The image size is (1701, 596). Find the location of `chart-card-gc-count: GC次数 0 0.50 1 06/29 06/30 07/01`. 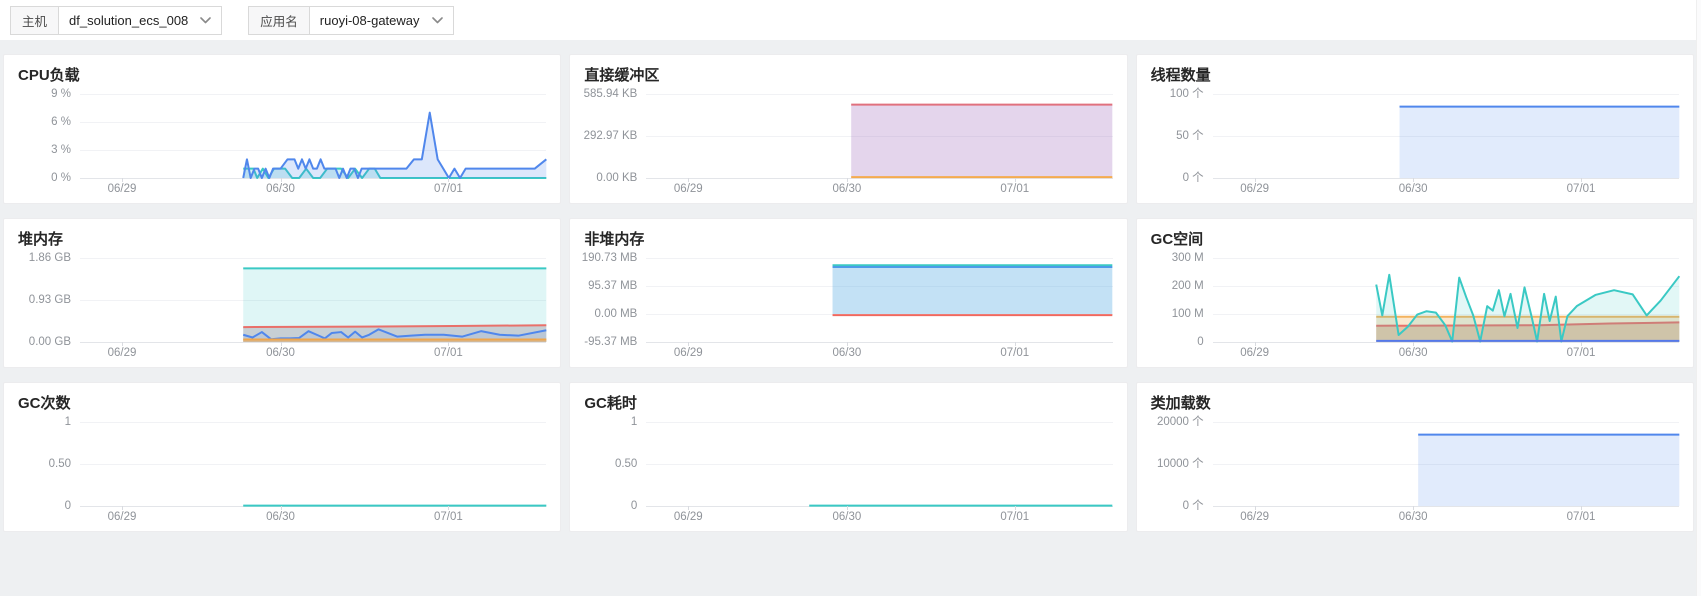

chart-card-gc-count: GC次数 0 0.50 1 06/29 06/30 07/01 is located at coordinates (282, 457).